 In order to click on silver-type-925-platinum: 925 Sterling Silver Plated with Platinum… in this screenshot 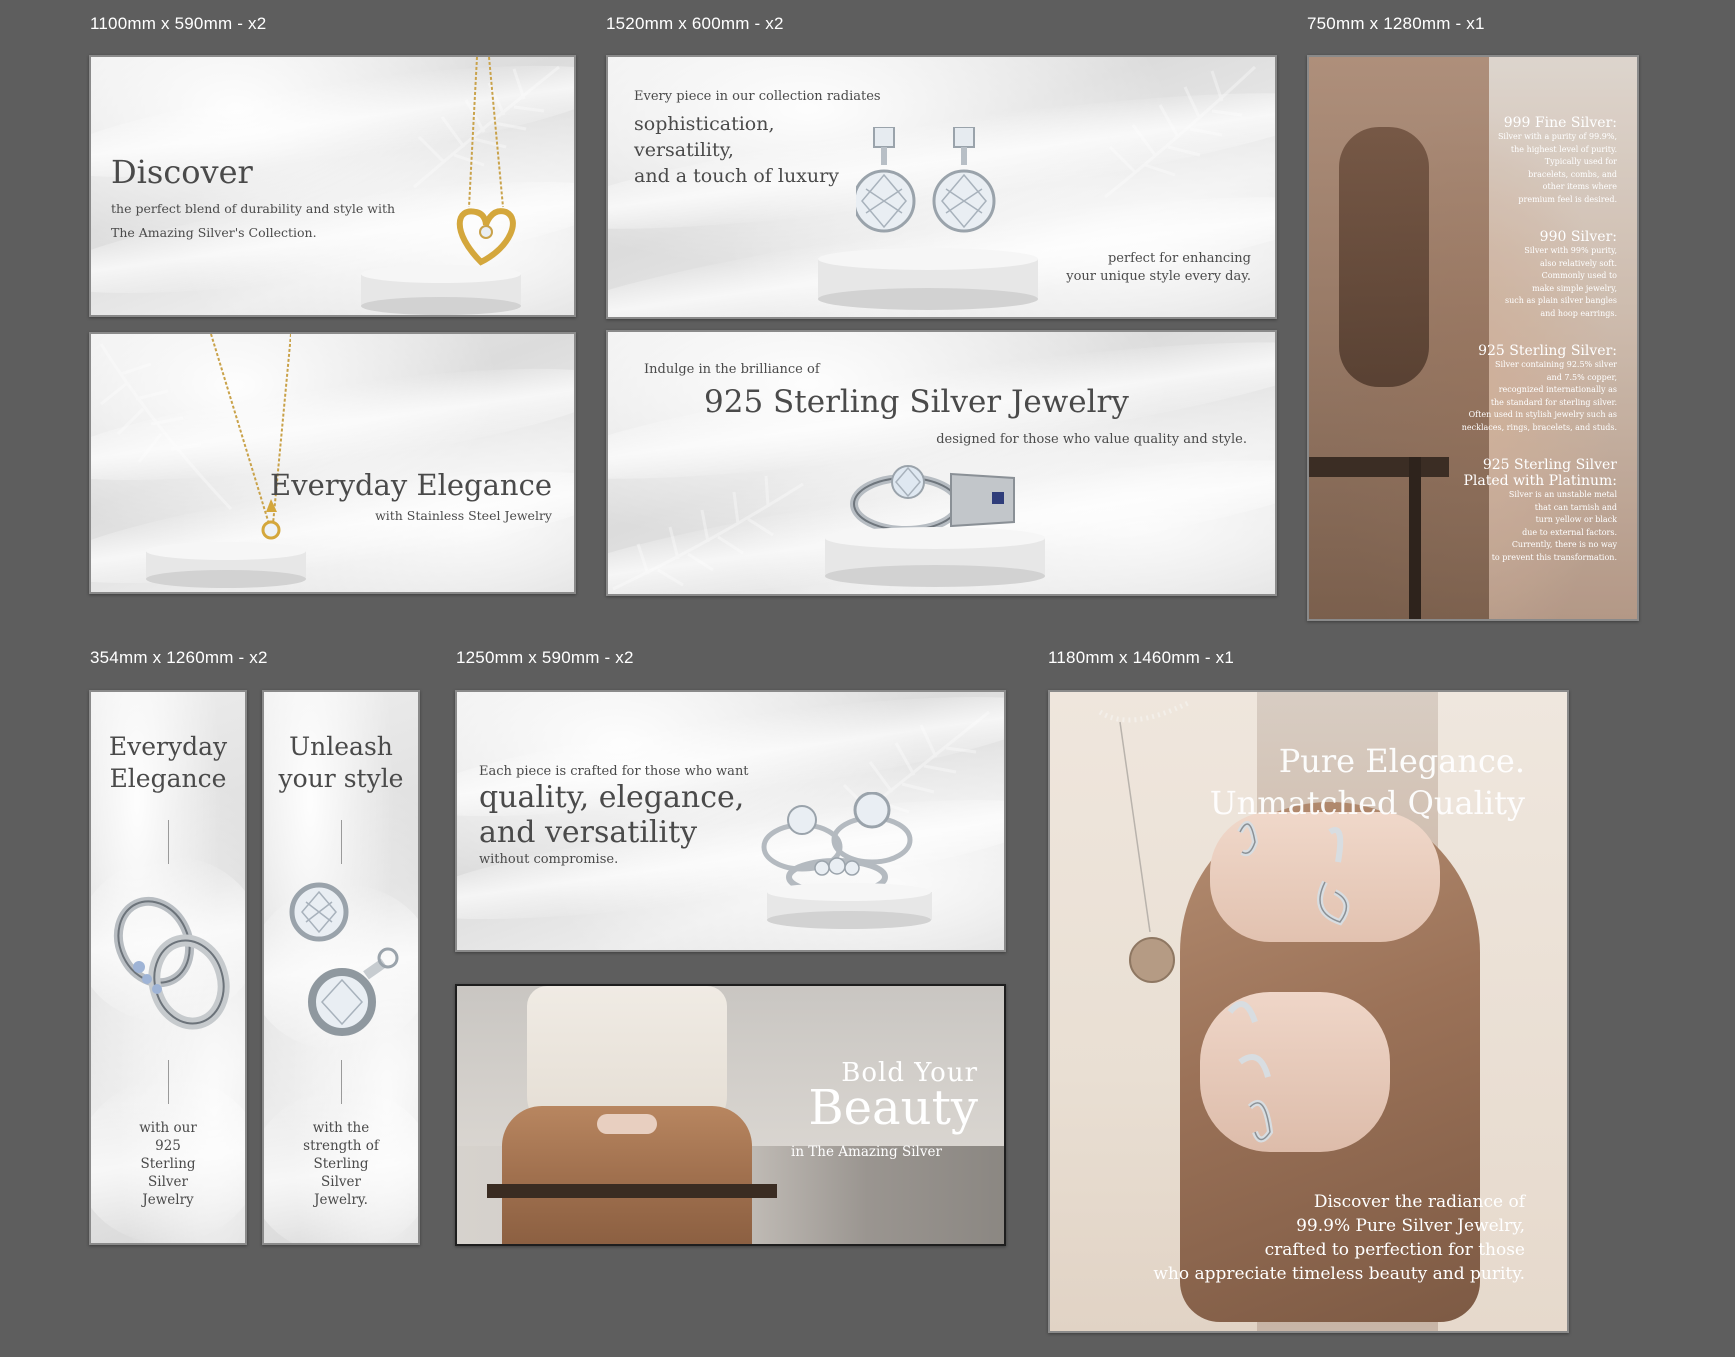, I will do `click(1541, 510)`.